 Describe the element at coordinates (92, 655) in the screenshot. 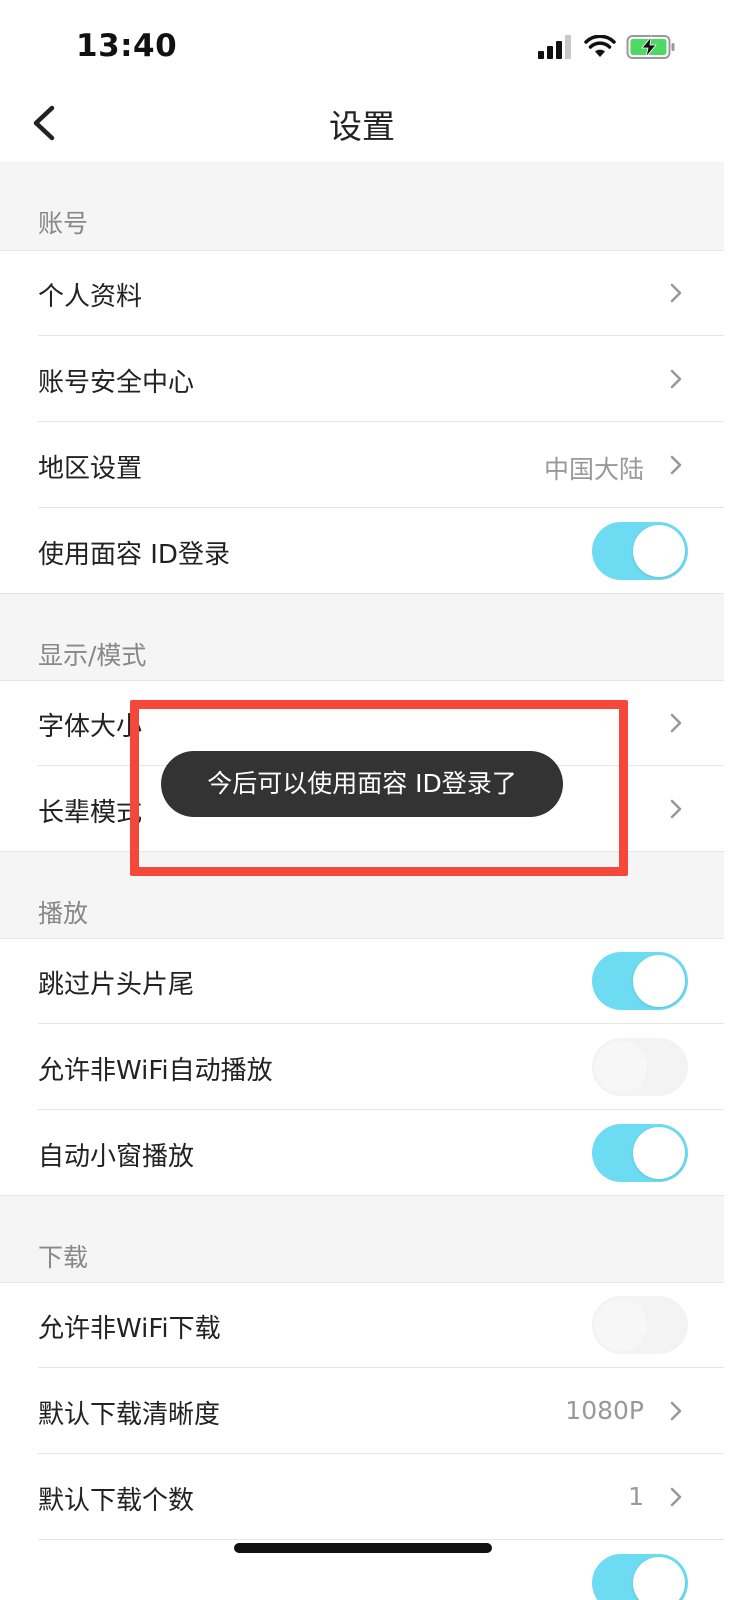

I see `section-title: 显示/模式` at that location.